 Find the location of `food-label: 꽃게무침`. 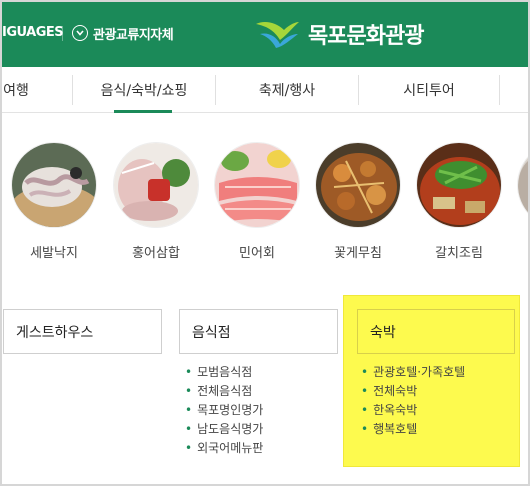

food-label: 꽃게무침 is located at coordinates (358, 253).